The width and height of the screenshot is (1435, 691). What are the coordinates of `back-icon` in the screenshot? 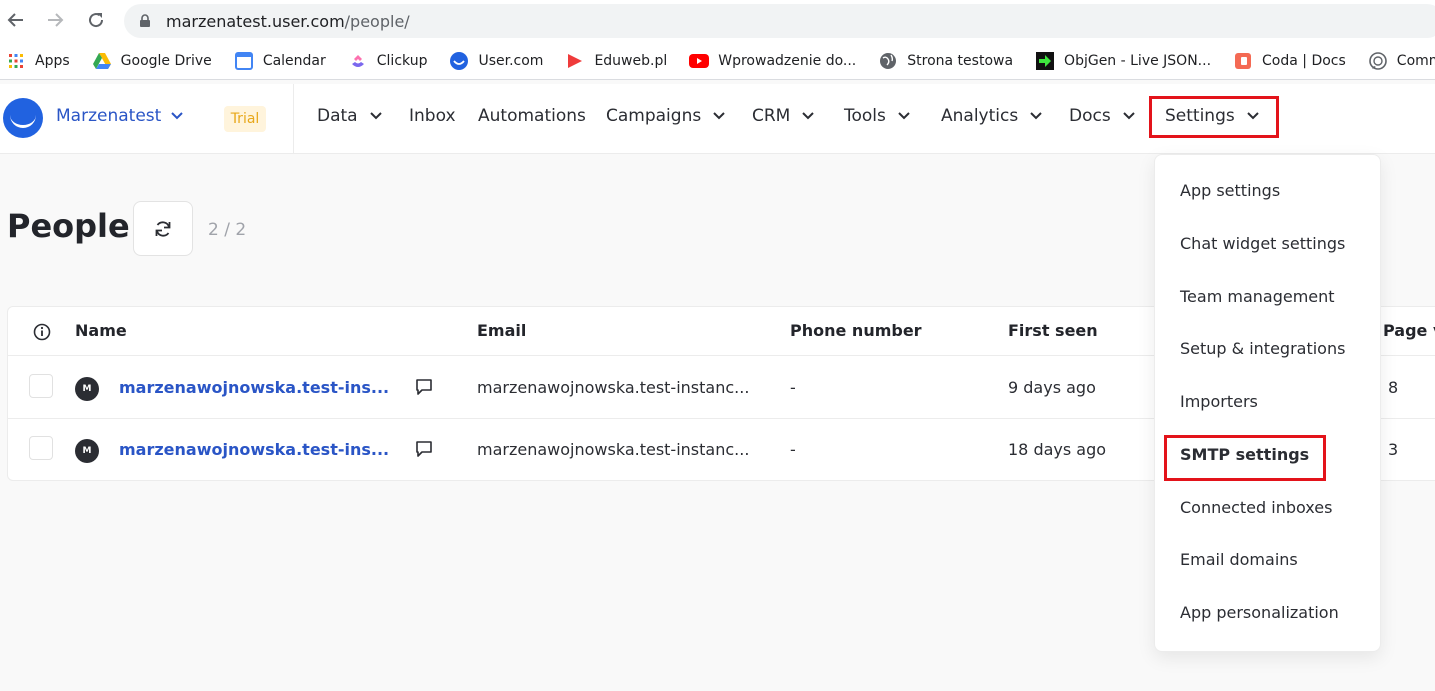 It's located at (16, 20).